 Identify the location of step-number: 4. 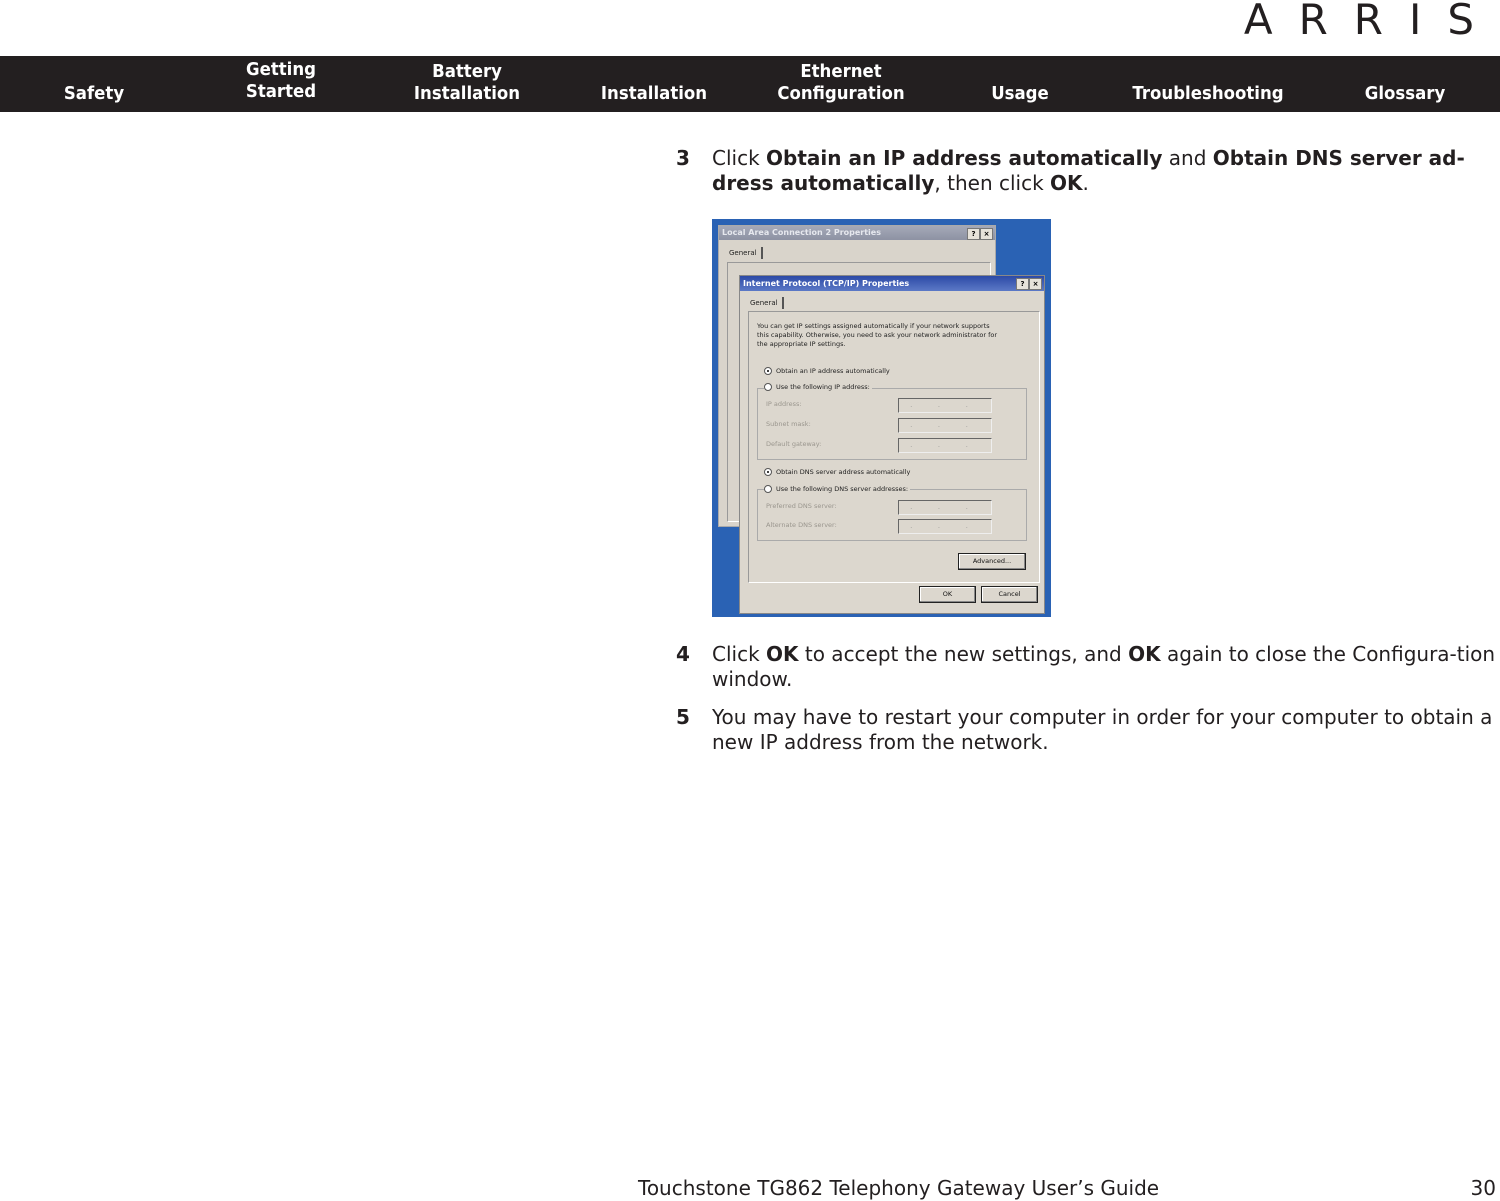
(683, 654).